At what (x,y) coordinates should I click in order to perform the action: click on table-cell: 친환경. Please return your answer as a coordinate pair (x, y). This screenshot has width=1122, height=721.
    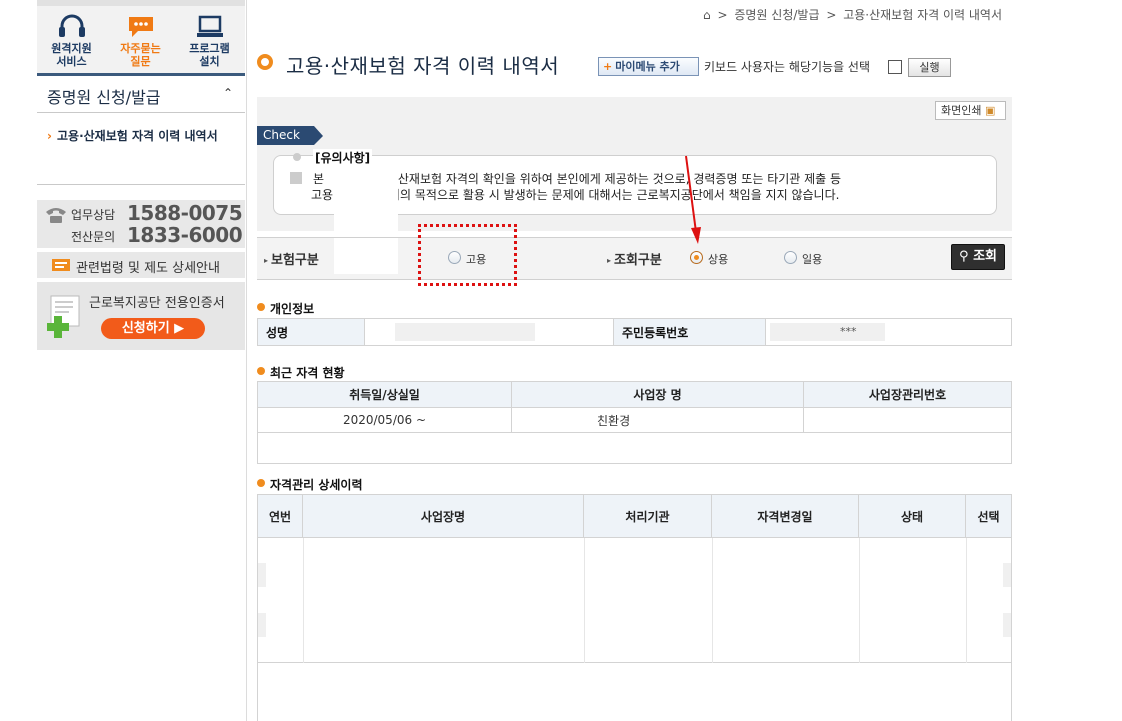
    Looking at the image, I should click on (657, 420).